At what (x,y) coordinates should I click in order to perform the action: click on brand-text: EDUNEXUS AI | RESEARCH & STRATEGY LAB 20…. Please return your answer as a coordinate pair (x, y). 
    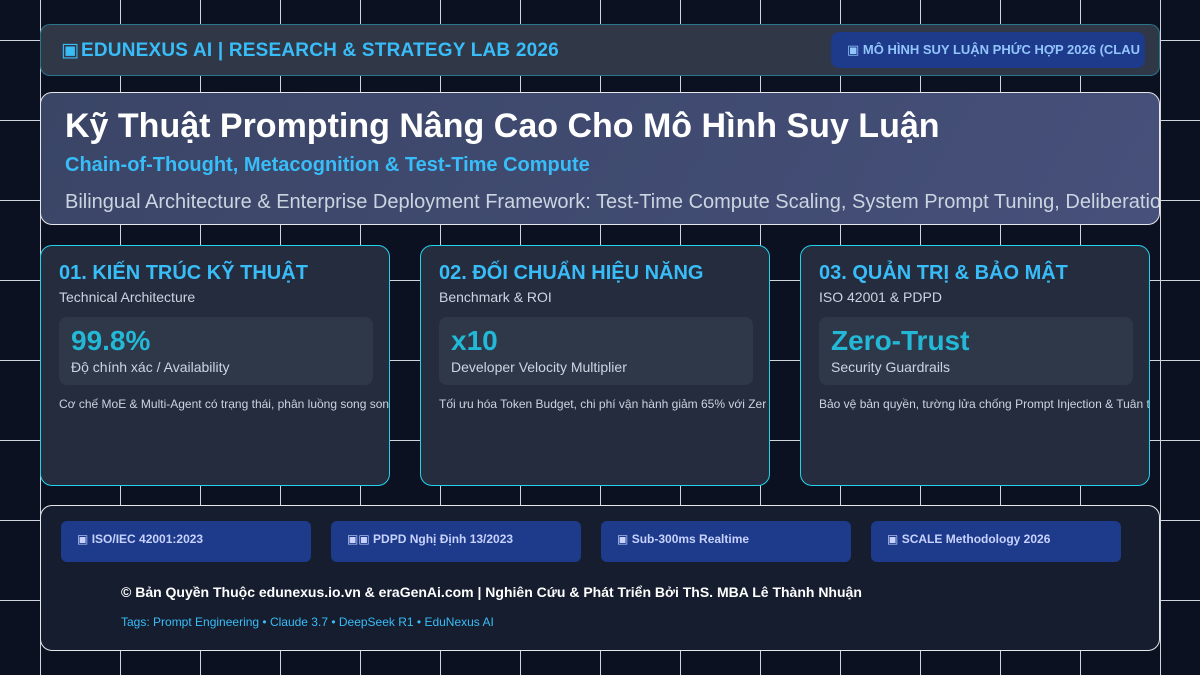
    Looking at the image, I should click on (320, 50).